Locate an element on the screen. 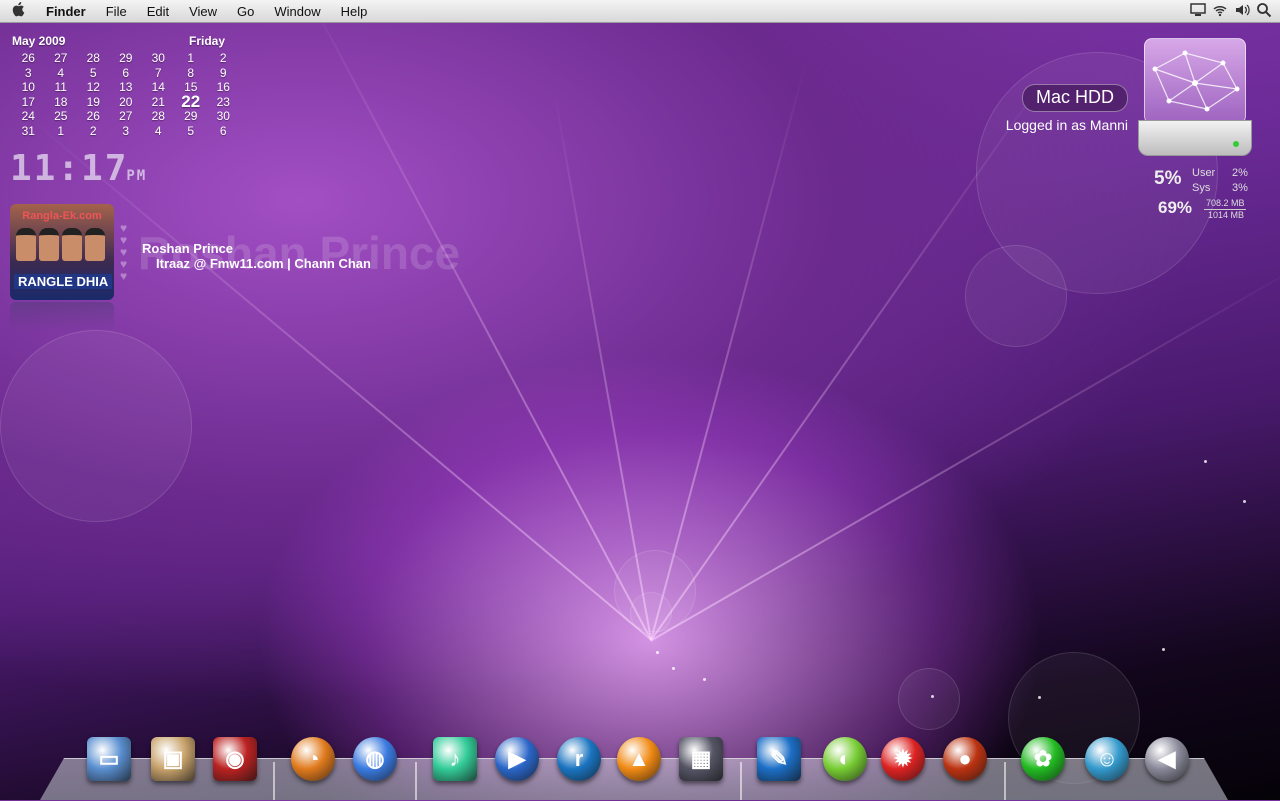 Image resolution: width=1280 pixels, height=801 pixels. dock-item-imovie: ▦ is located at coordinates (701, 759).